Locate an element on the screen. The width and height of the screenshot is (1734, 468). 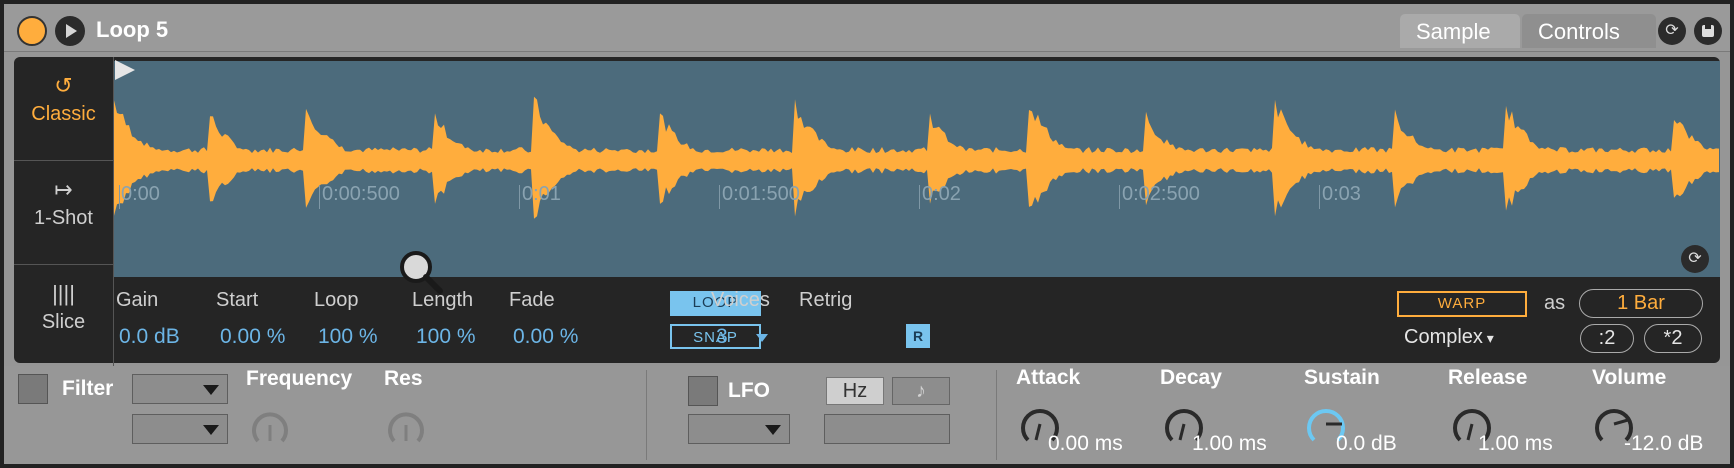
time-tick: 0:03 is located at coordinates (1341, 194).